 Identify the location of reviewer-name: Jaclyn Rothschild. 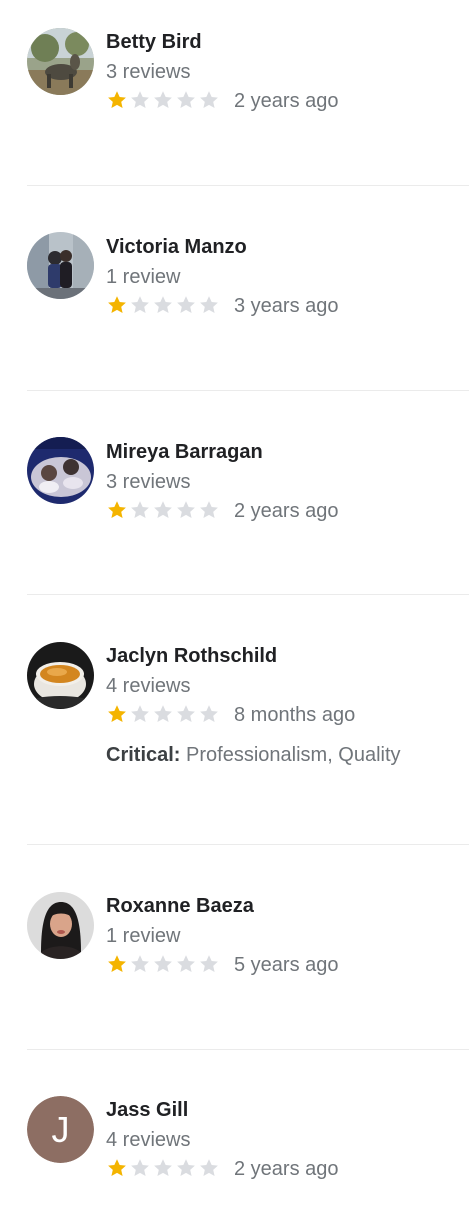
(191, 656).